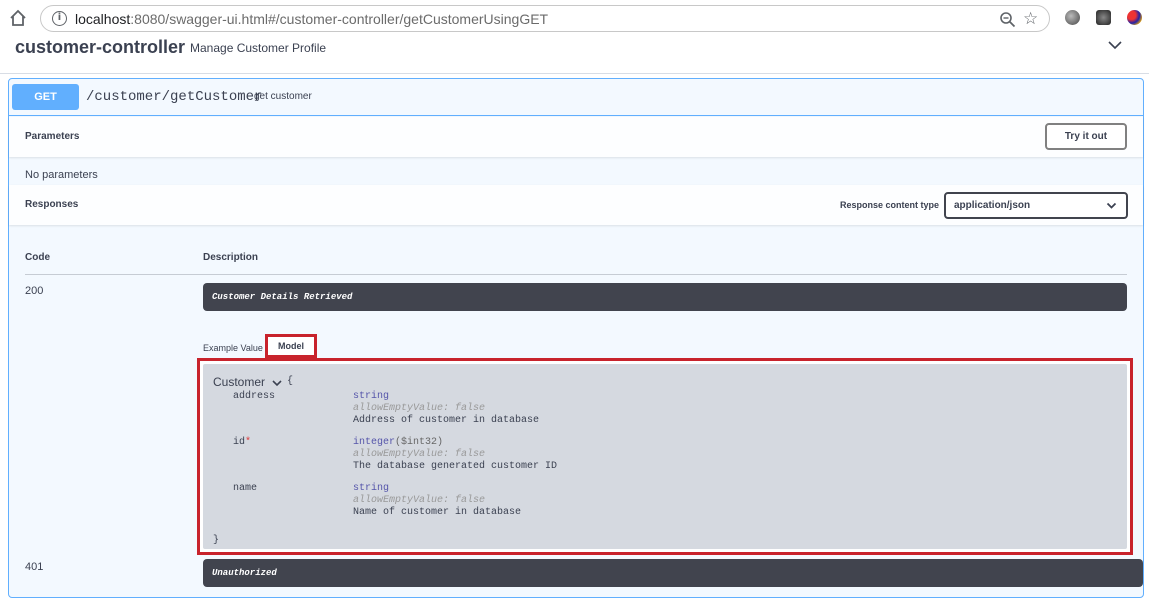 This screenshot has width=1149, height=598. What do you see at coordinates (1030, 19) in the screenshot?
I see `bookmark-star-icon: ☆` at bounding box center [1030, 19].